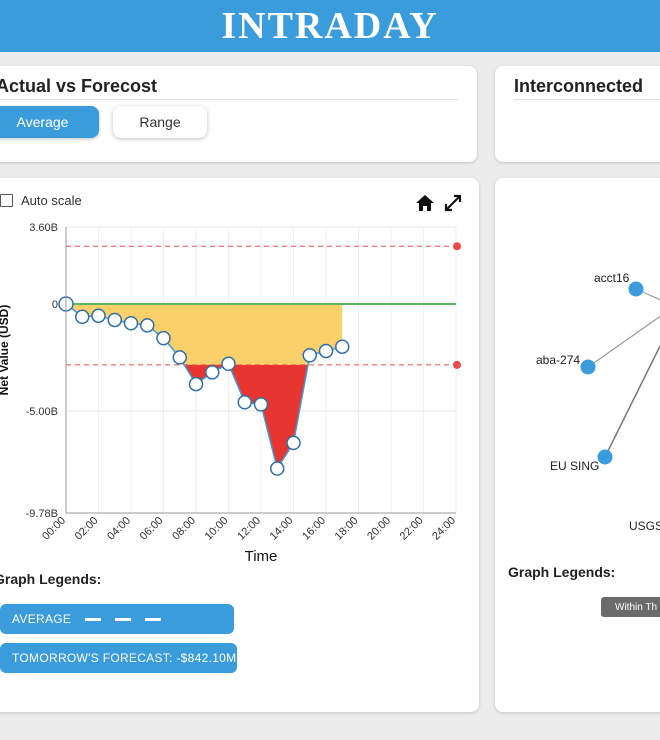 This screenshot has height=740, width=660. What do you see at coordinates (282, 529) in the screenshot?
I see `x-tick-label: 14:00` at bounding box center [282, 529].